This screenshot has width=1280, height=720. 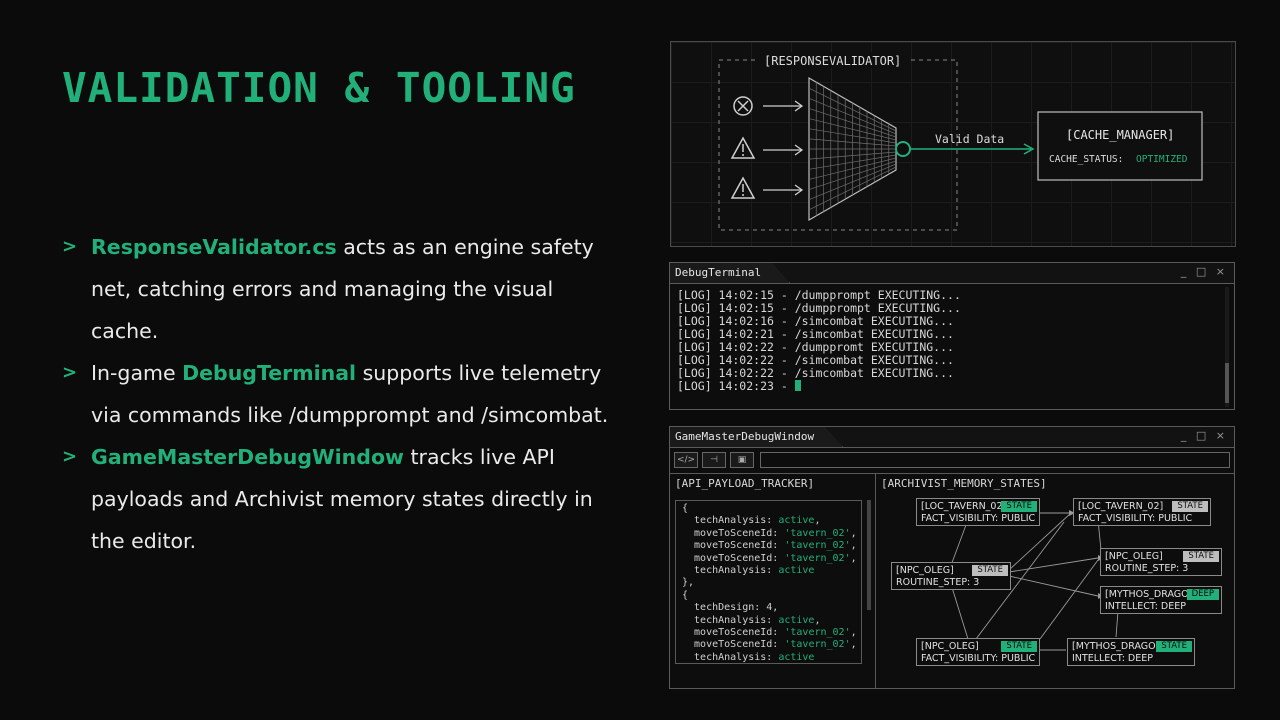 I want to click on tab-gm-debug-window: GameMasterDebugWindow, so click(x=756, y=437).